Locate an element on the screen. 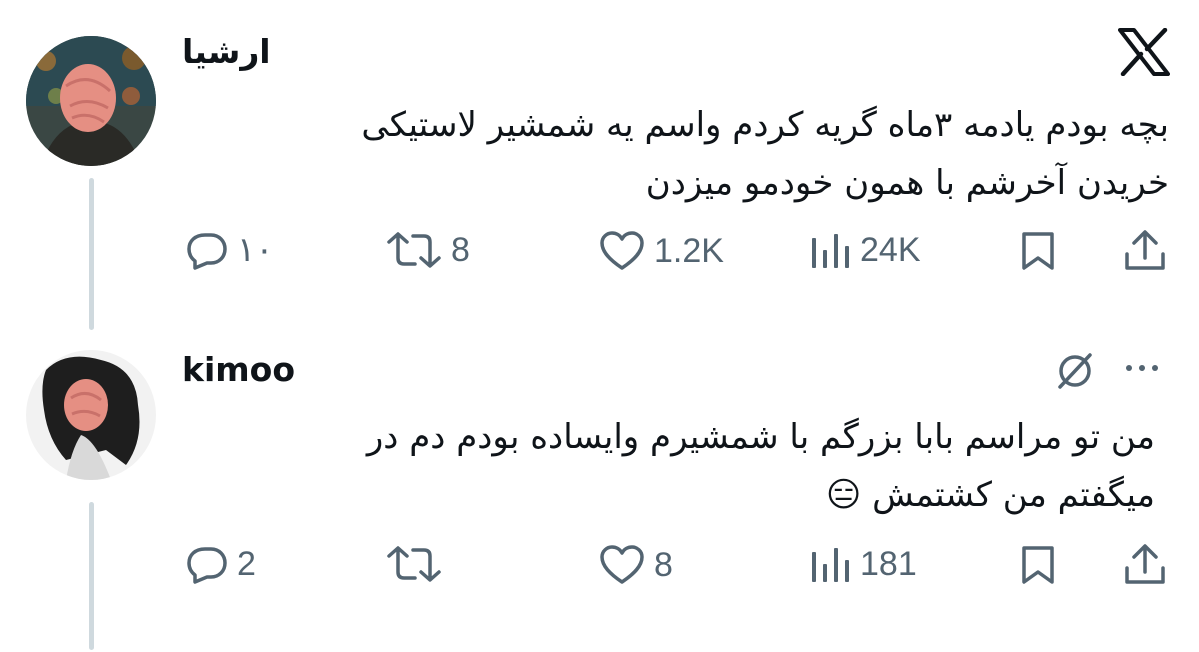 The width and height of the screenshot is (1199, 652). grok-icon is located at coordinates (1075, 373).